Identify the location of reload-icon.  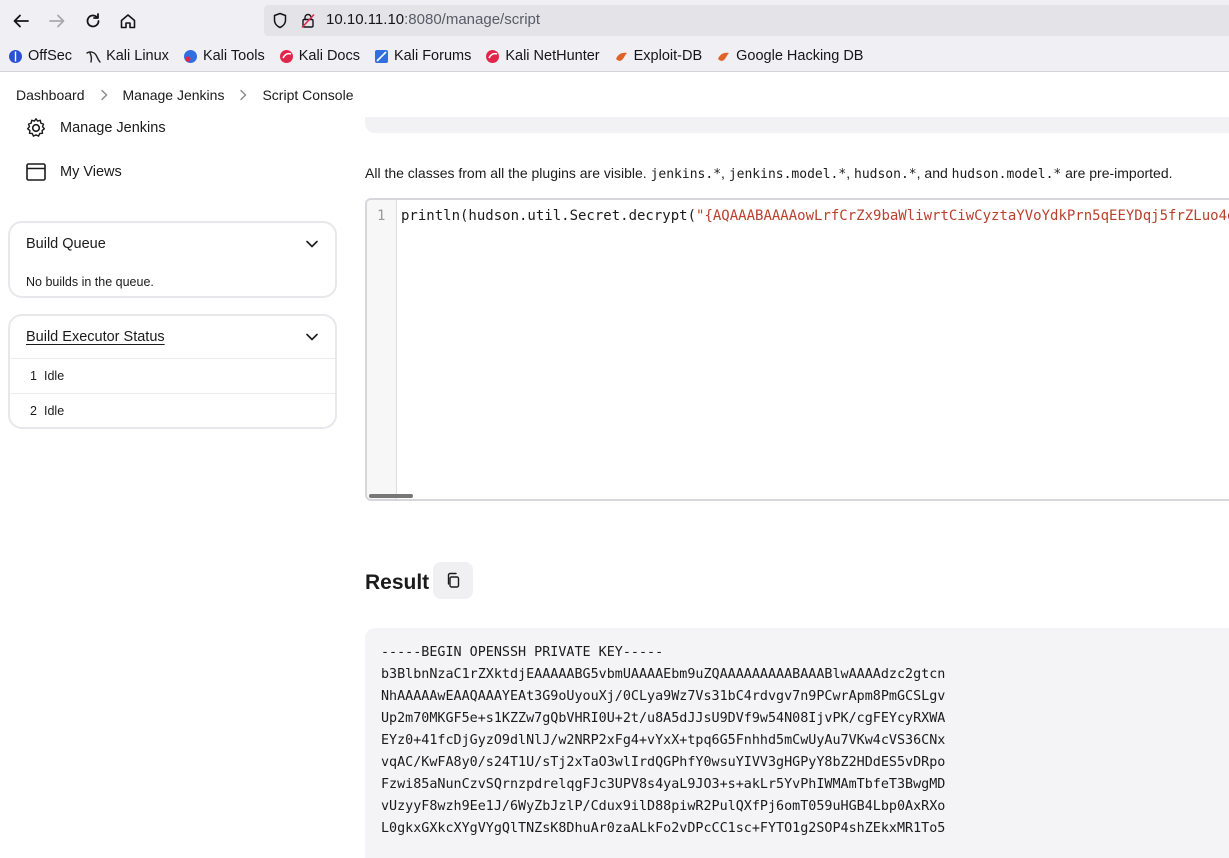
(93, 20).